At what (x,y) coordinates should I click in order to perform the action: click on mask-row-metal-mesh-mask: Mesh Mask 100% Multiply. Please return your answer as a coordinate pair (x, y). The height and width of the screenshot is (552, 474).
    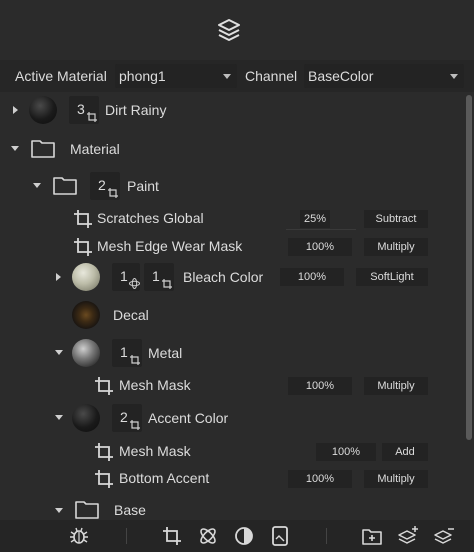
    Looking at the image, I should click on (232, 386).